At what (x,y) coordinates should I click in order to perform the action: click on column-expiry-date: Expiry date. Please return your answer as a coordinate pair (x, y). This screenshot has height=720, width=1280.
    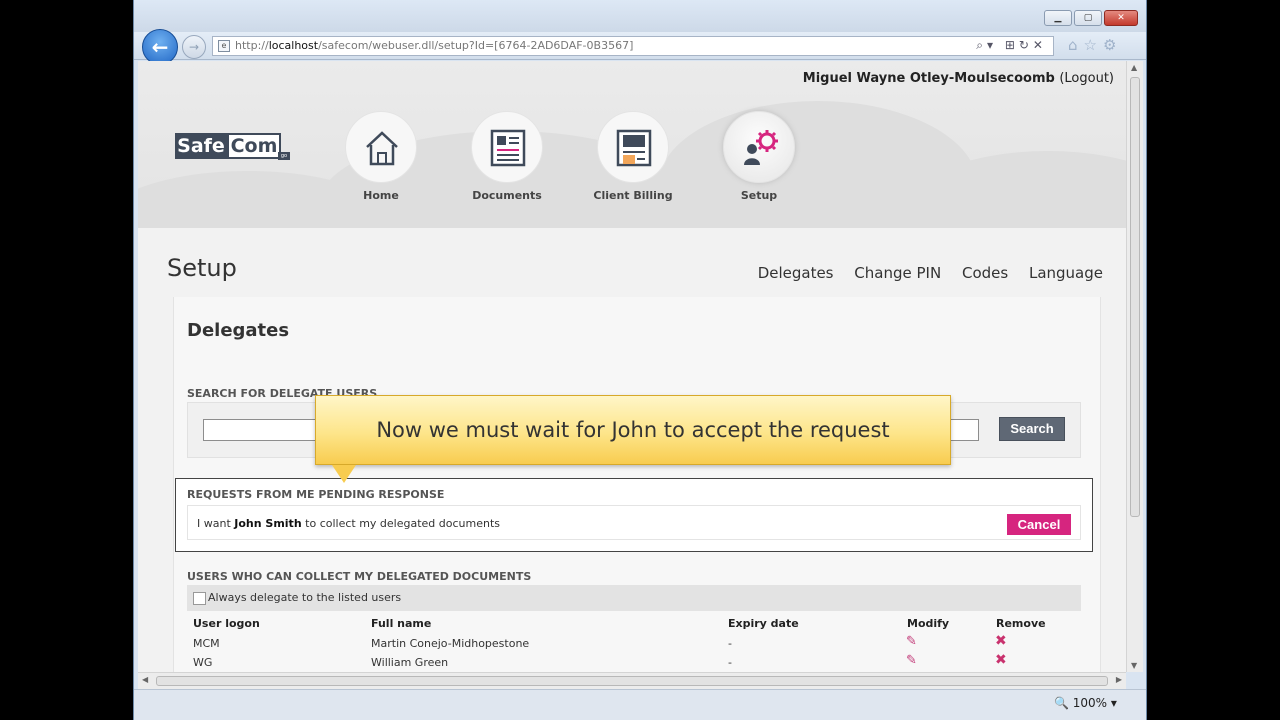
    Looking at the image, I should click on (763, 623).